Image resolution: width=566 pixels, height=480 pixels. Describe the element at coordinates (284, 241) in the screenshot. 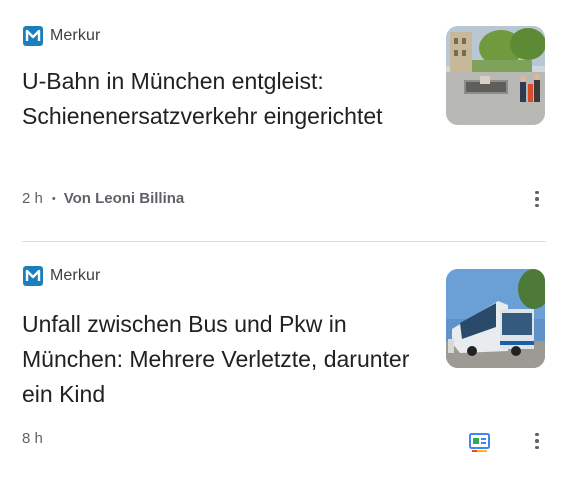

I see `divider` at that location.